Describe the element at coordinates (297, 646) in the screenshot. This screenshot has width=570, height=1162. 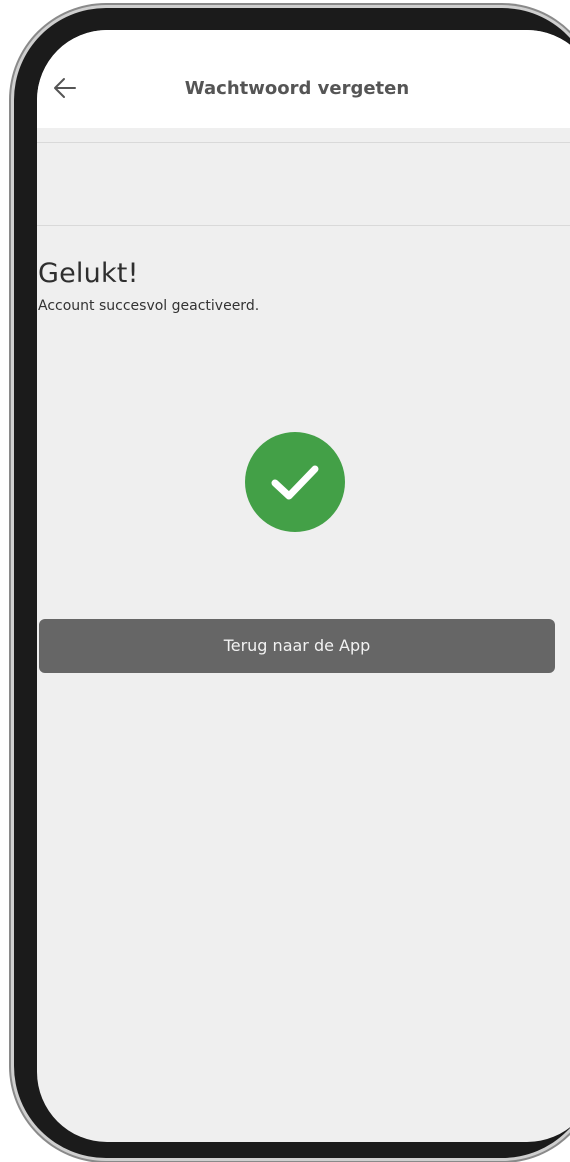
I see `return-to-app-button: Terug naar de App` at that location.